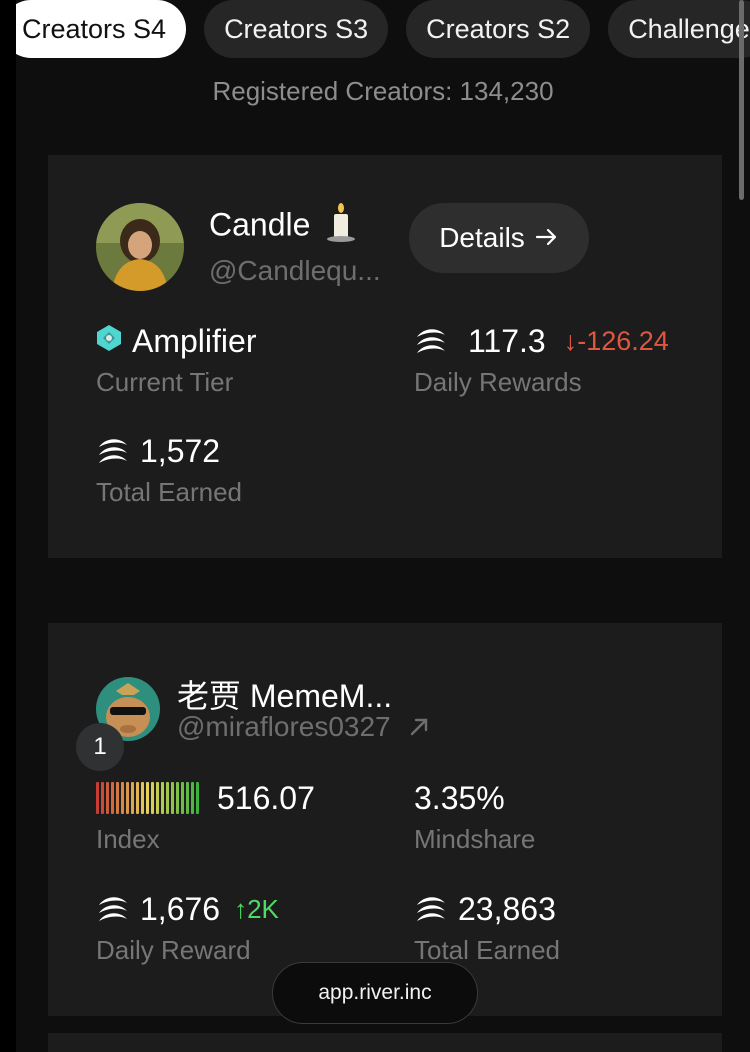  What do you see at coordinates (109, 341) in the screenshot?
I see `gem-icon` at bounding box center [109, 341].